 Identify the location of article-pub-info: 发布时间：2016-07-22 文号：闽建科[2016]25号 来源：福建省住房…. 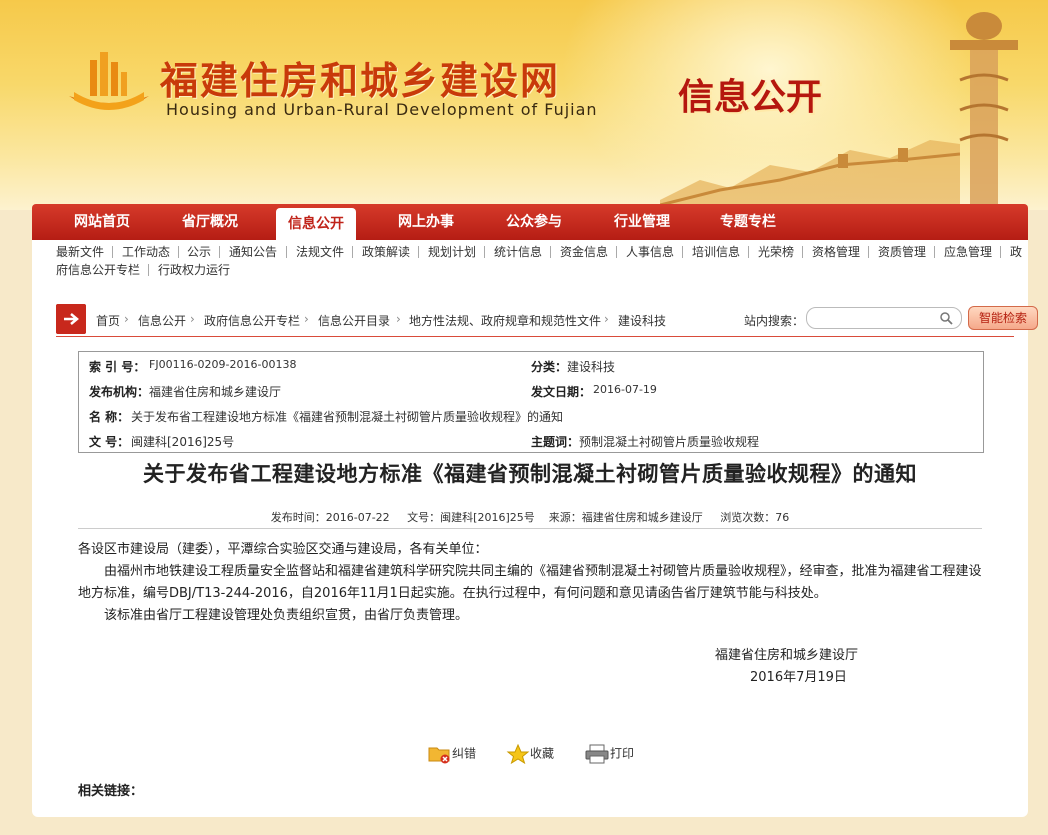
(530, 517).